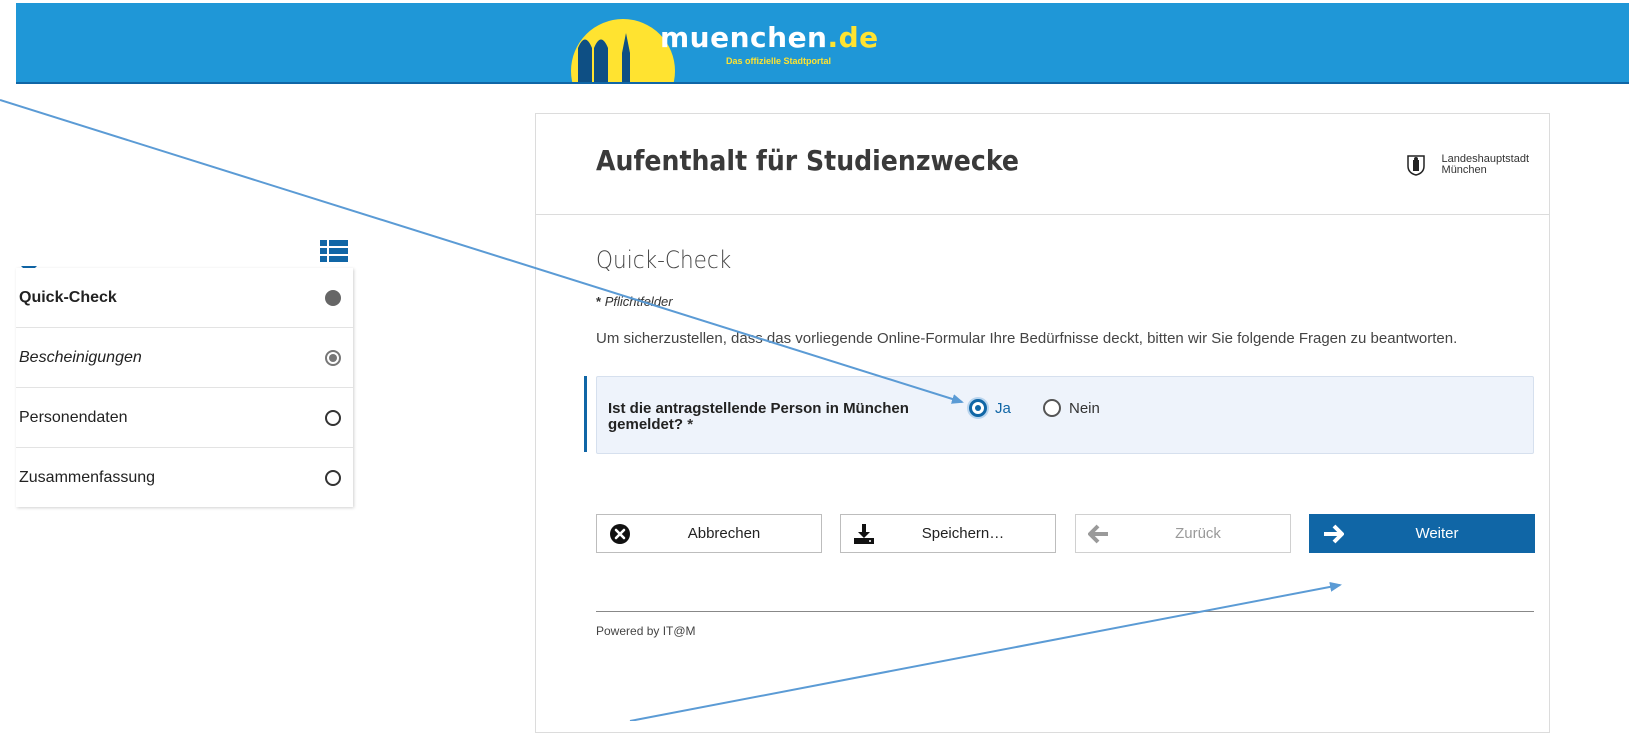 This screenshot has height=733, width=1629. I want to click on footer-divider, so click(1065, 611).